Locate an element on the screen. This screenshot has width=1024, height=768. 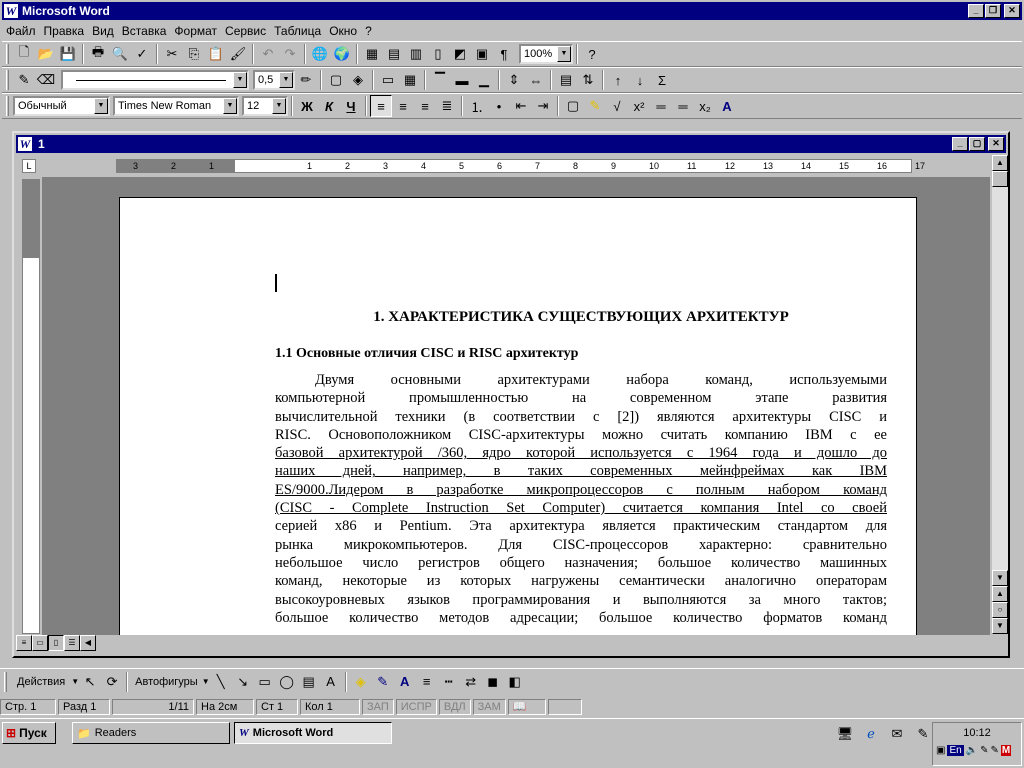
align-bottom-icon: ▁ is located at coordinates (484, 80).